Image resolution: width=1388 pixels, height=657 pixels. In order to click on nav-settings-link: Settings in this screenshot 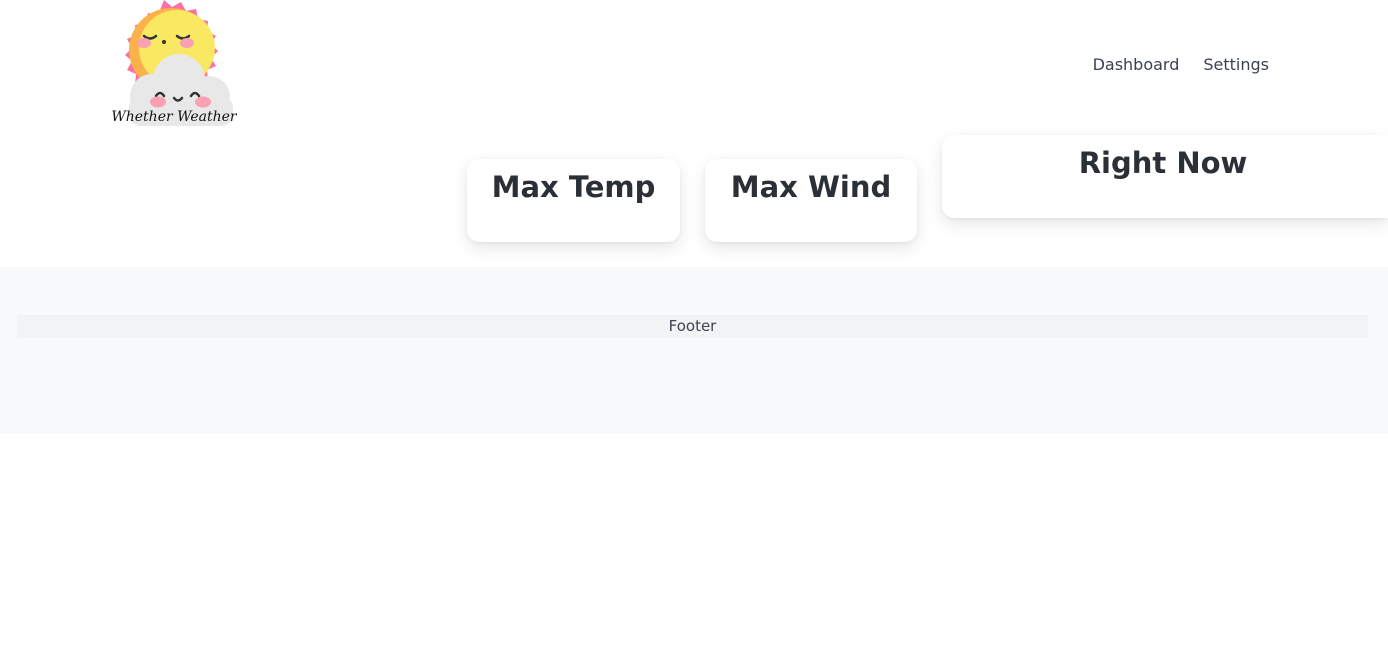, I will do `click(1236, 64)`.